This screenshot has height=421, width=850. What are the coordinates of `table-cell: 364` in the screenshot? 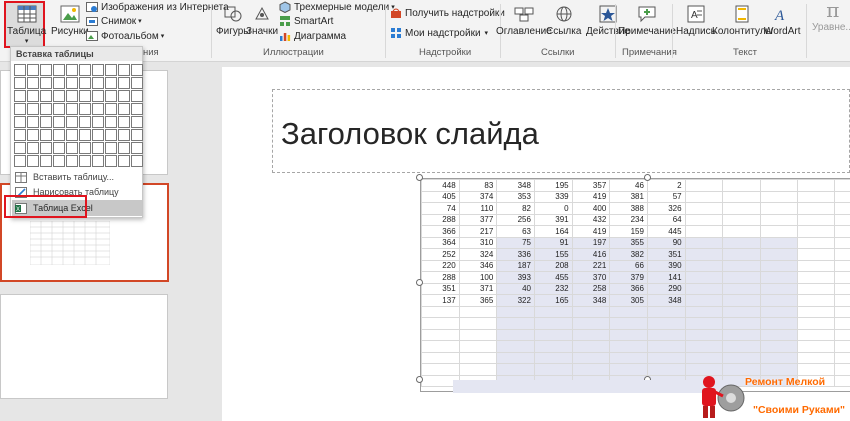 It's located at (440, 242).